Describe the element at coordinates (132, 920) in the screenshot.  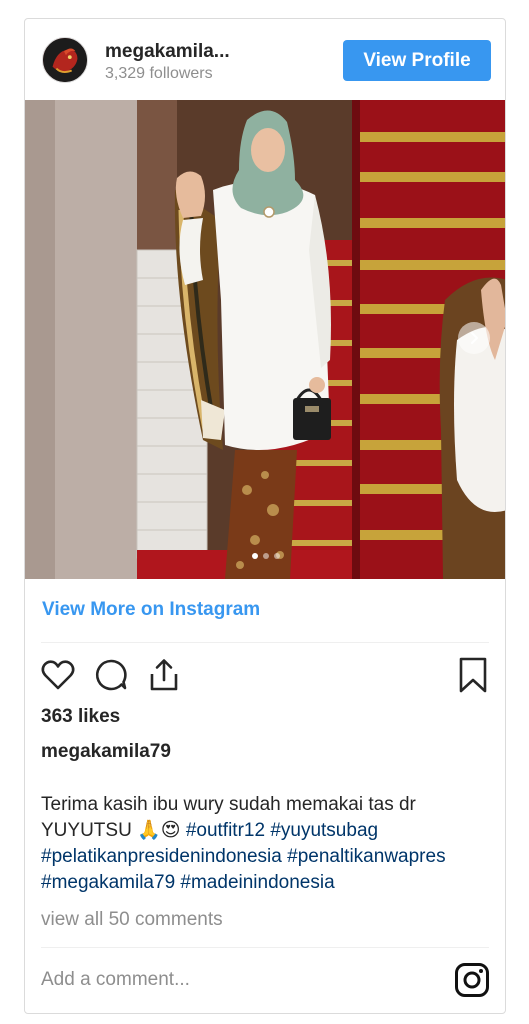
I see `view-all-comments-link: view all 50 comments` at that location.